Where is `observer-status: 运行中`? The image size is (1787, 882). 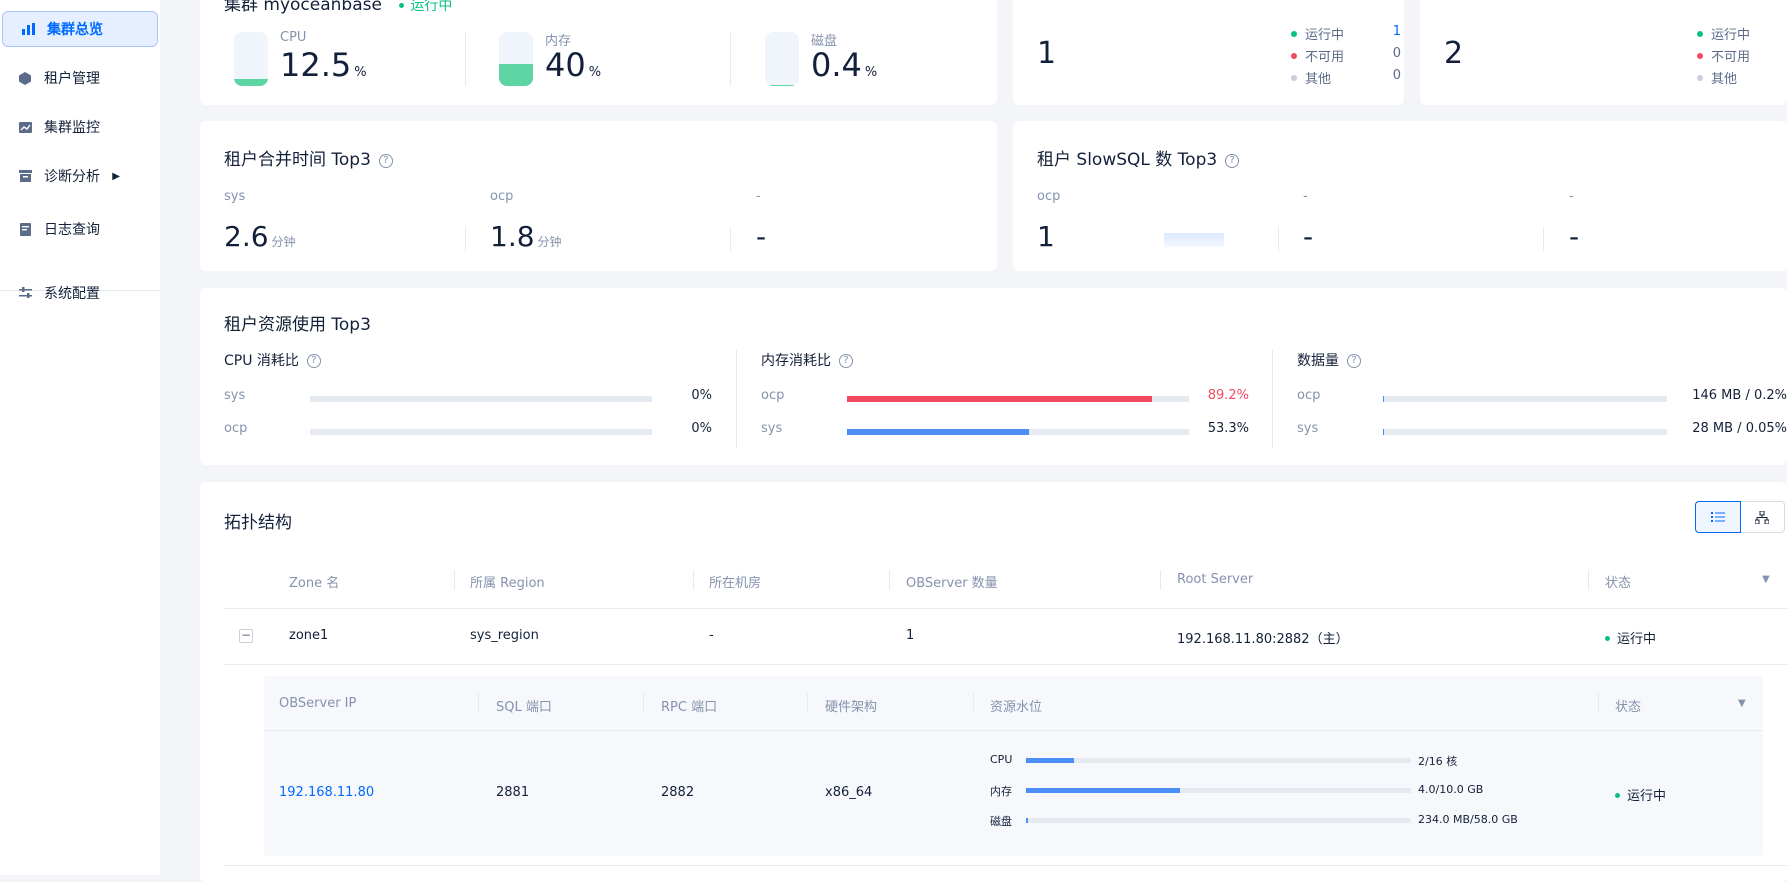
observer-status: 运行中 is located at coordinates (1640, 794).